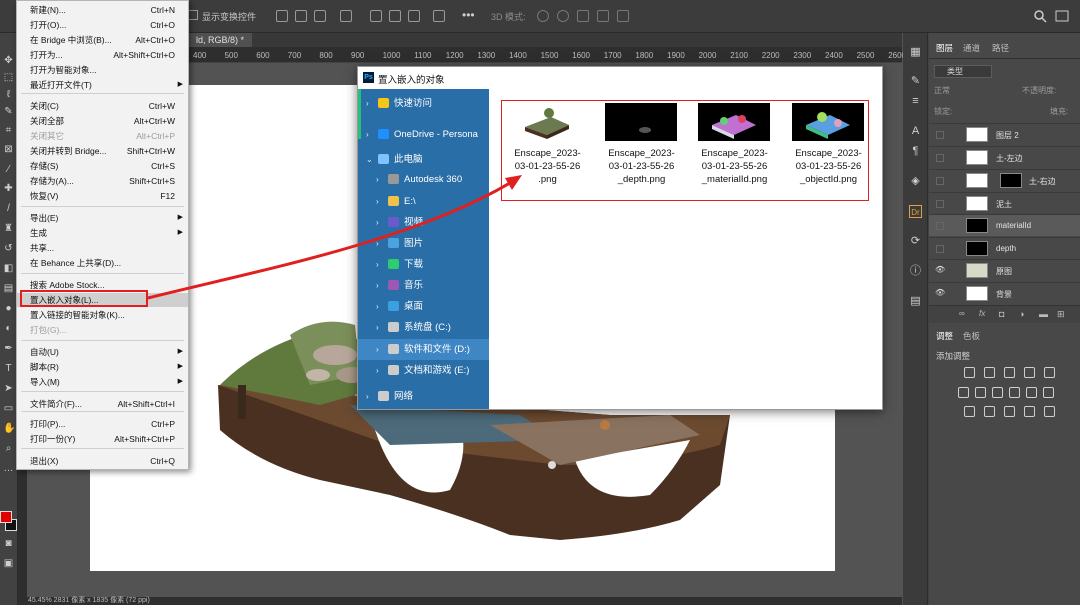 This screenshot has height=605, width=1080. What do you see at coordinates (423, 264) in the screenshot?
I see `nav-item-7: › 下载` at bounding box center [423, 264].